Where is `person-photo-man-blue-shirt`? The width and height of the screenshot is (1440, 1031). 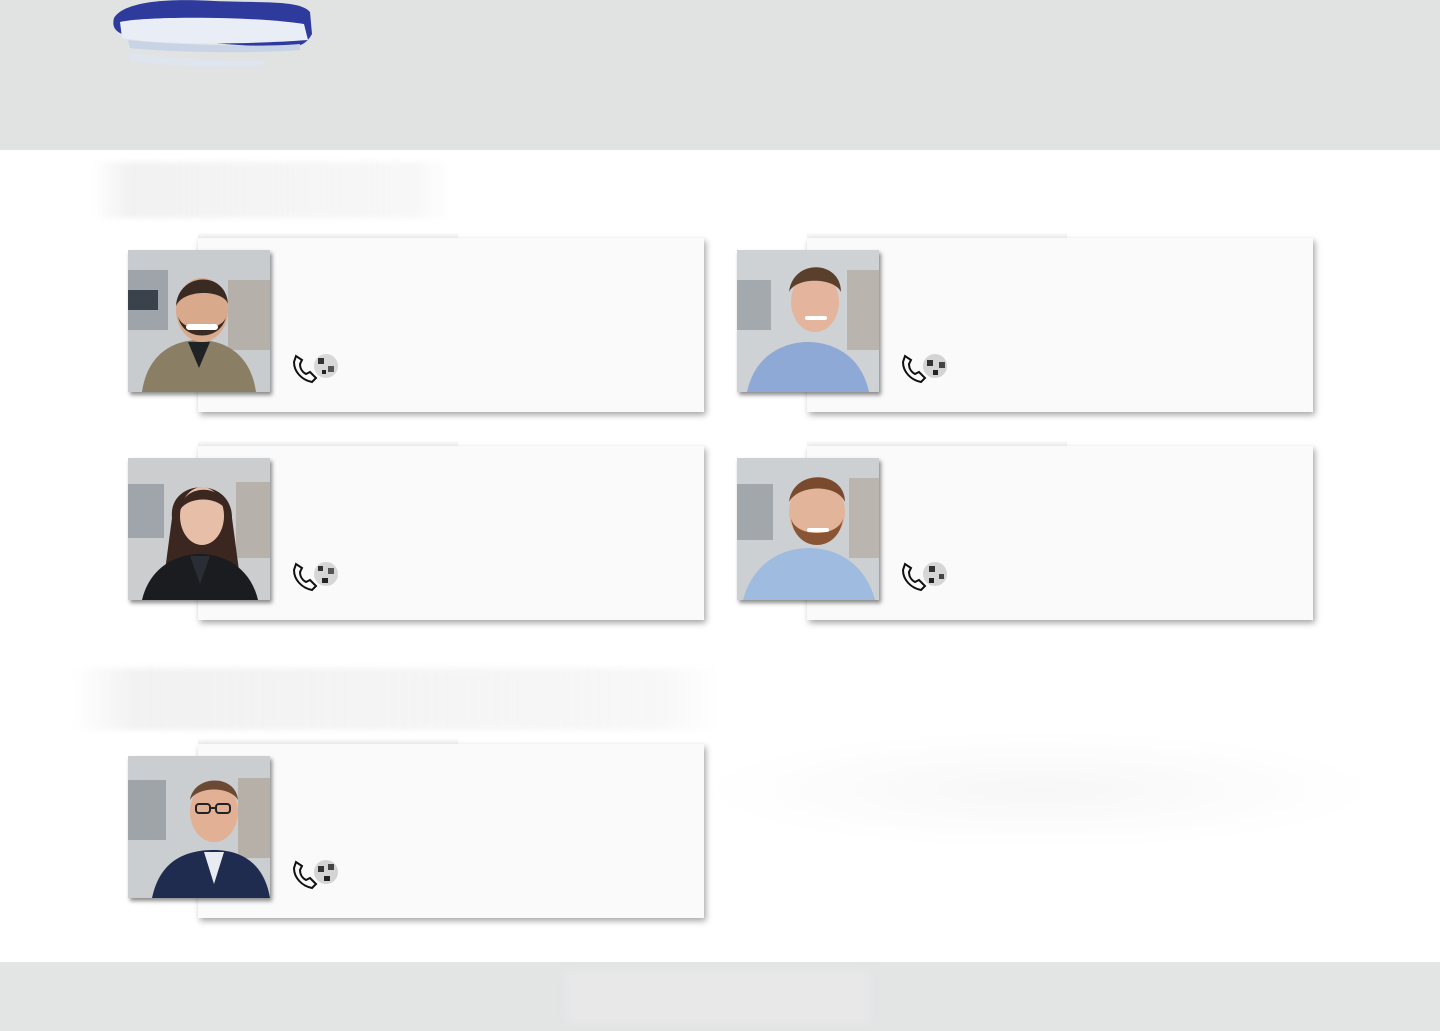 person-photo-man-blue-shirt is located at coordinates (808, 321).